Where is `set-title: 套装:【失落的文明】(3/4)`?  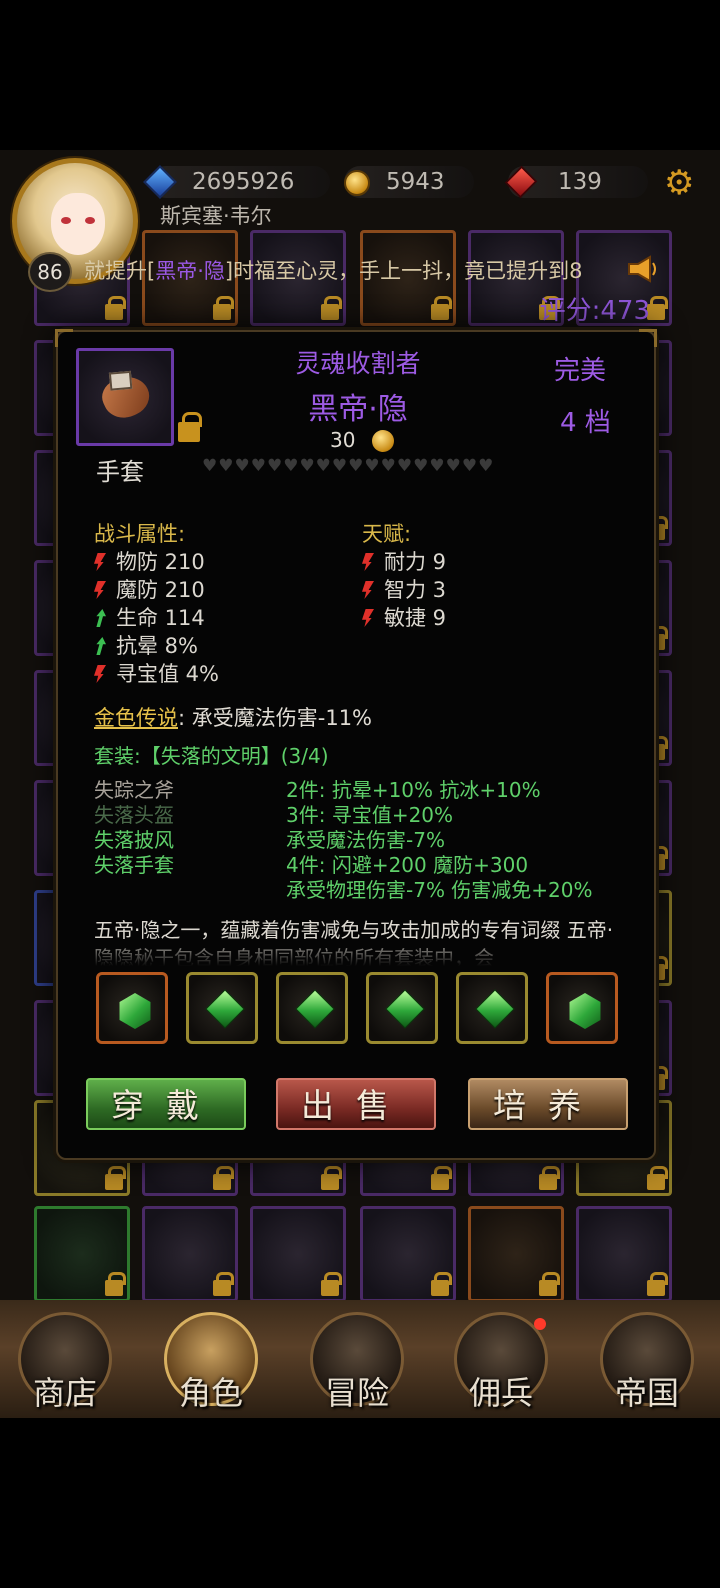
set-title: 套装:【失落的文明】(3/4) is located at coordinates (211, 756).